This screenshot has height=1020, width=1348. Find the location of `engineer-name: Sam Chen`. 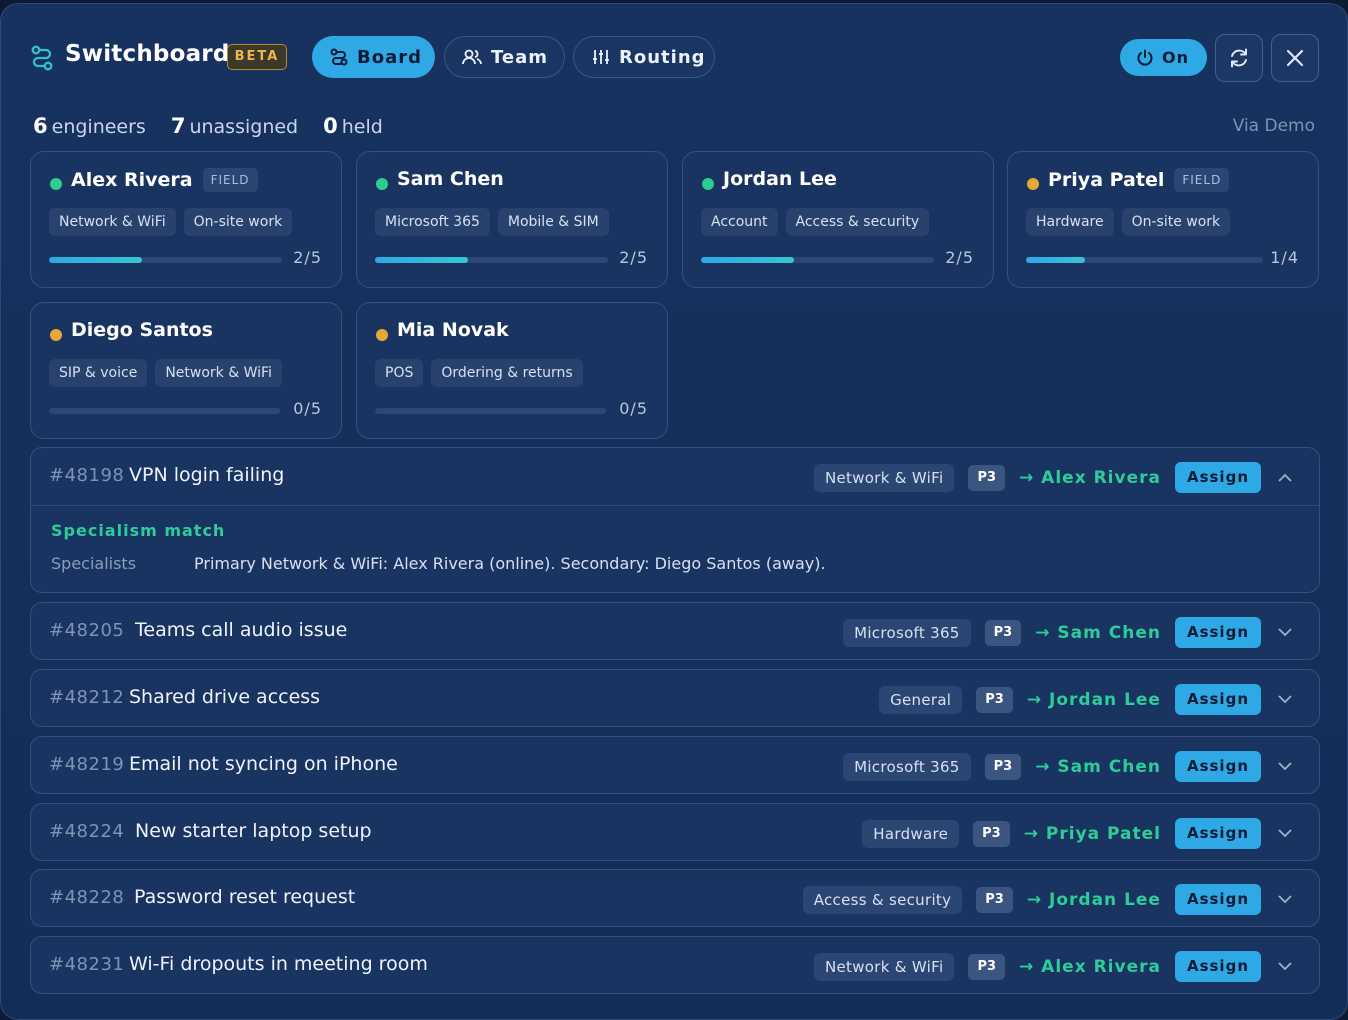

engineer-name: Sam Chen is located at coordinates (450, 179).